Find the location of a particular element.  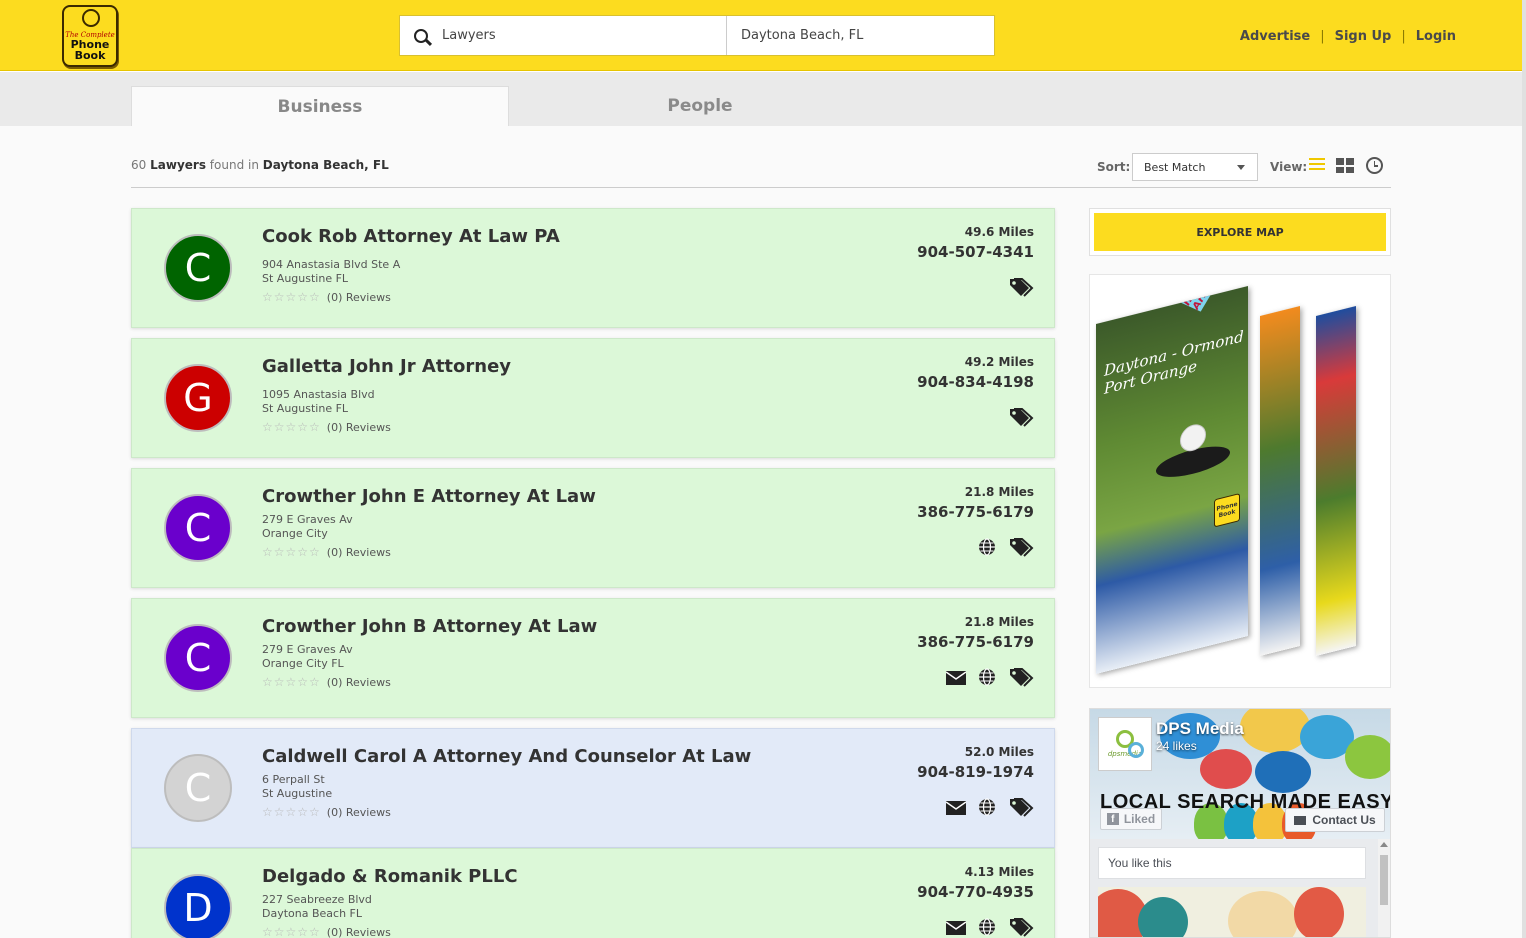

address-line1: 279 E Graves Av is located at coordinates (307, 519).